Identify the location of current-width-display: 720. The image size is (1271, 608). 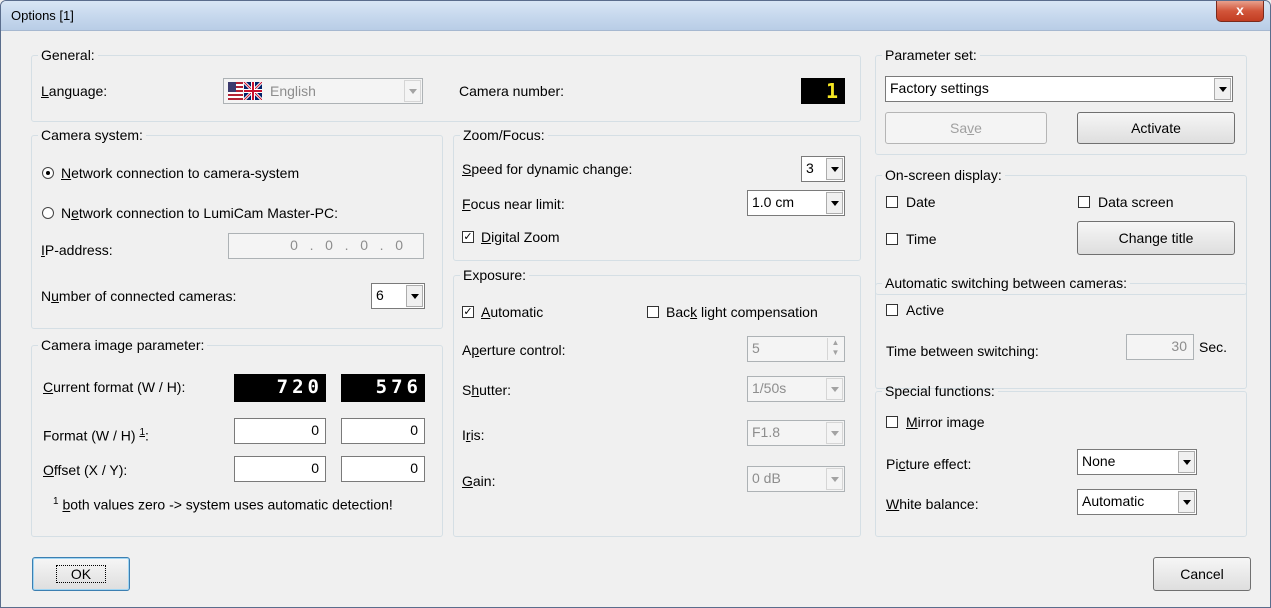
(280, 388).